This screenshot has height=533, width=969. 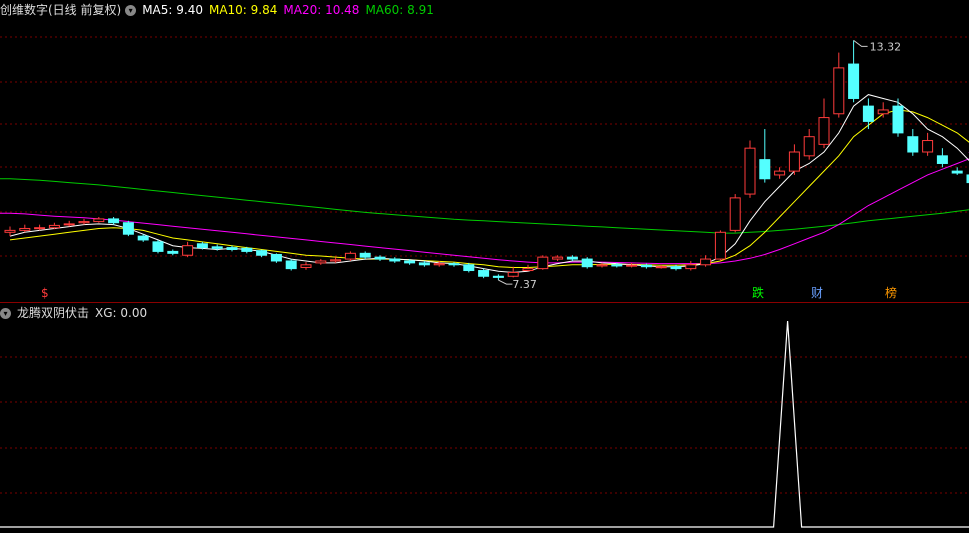 What do you see at coordinates (5, 313) in the screenshot?
I see `indicator-dropdown-icon: ▾` at bounding box center [5, 313].